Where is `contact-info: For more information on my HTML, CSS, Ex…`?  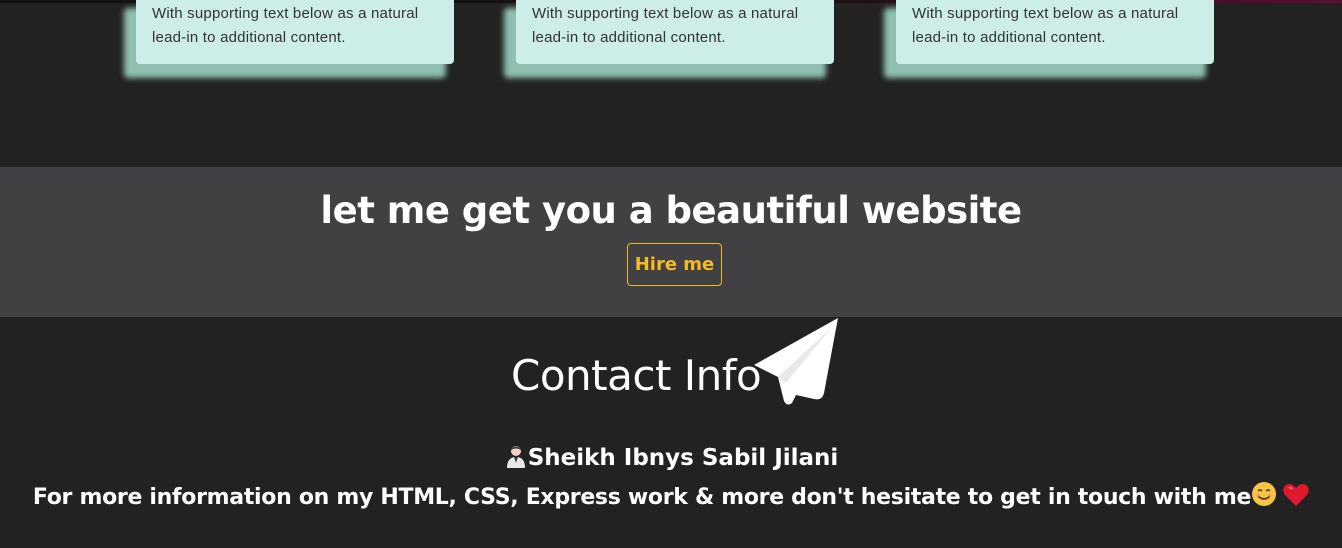
contact-info: For more information on my HTML, CSS, Ex… is located at coordinates (671, 495).